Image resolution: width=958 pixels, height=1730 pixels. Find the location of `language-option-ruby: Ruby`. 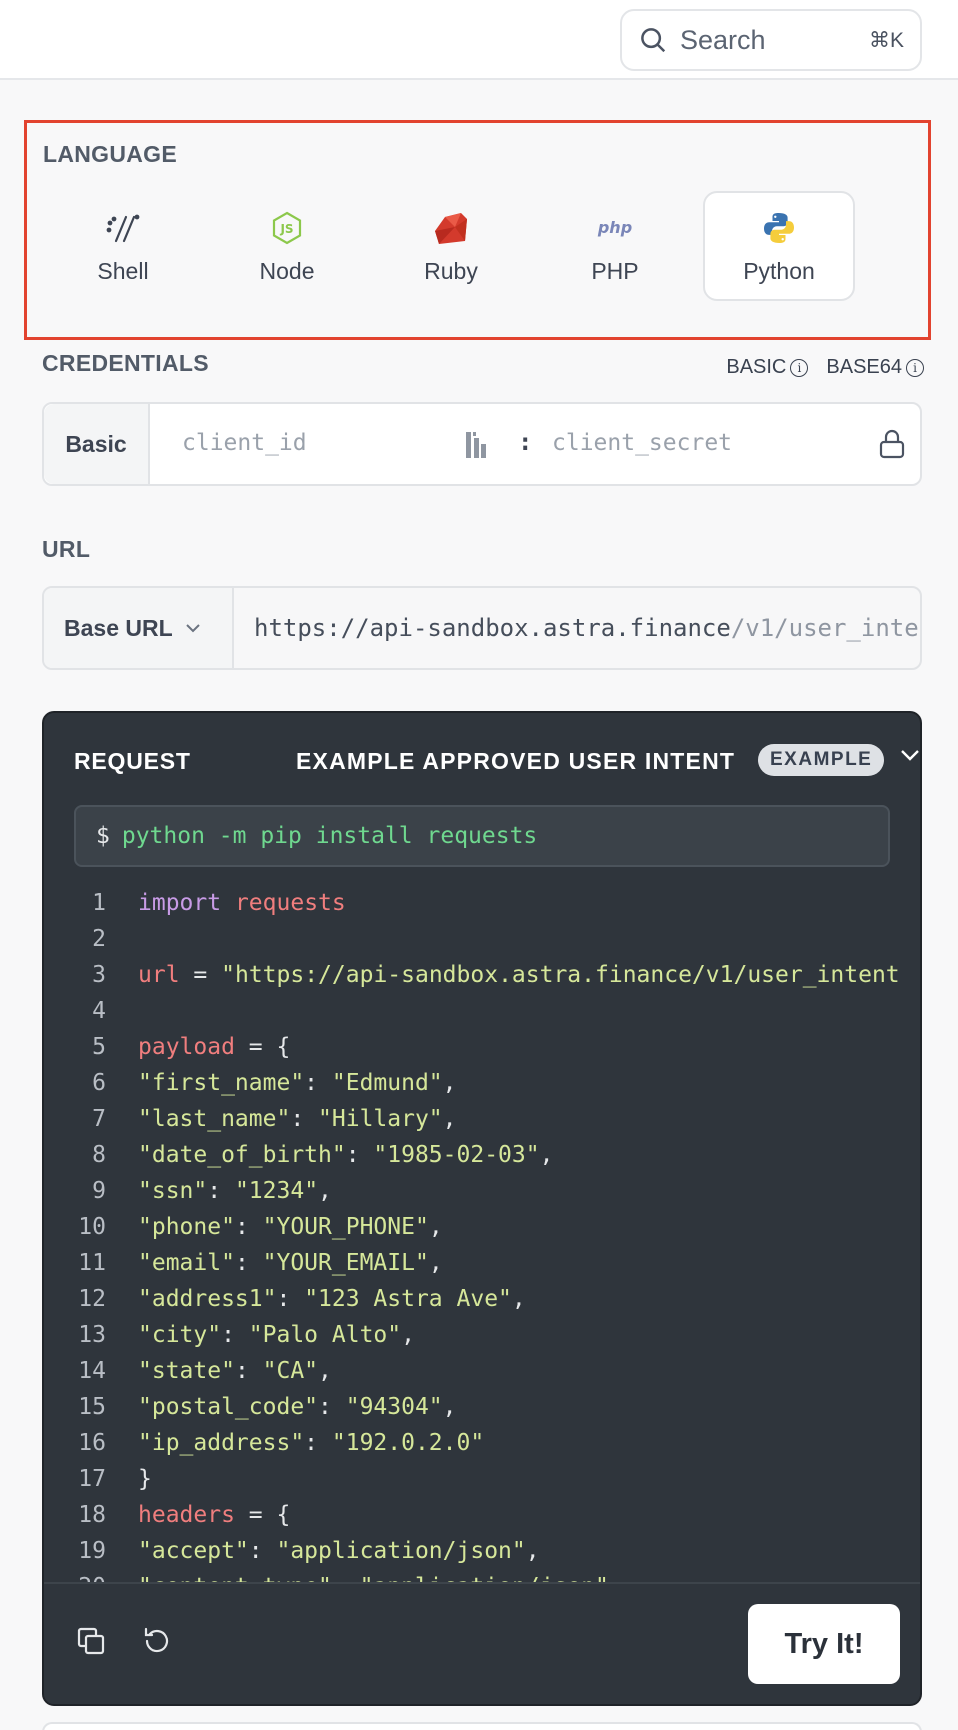

language-option-ruby: Ruby is located at coordinates (451, 246).